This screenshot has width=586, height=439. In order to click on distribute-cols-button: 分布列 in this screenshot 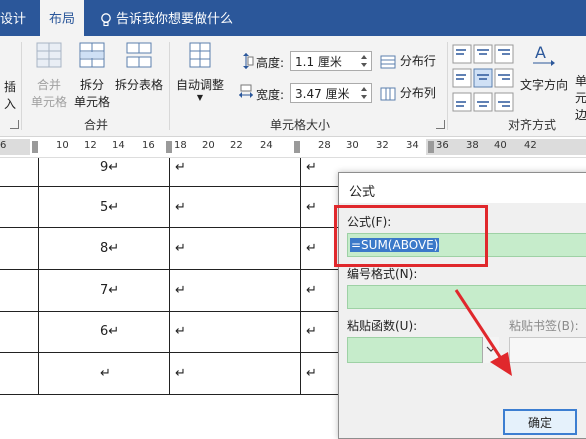, I will do `click(410, 92)`.